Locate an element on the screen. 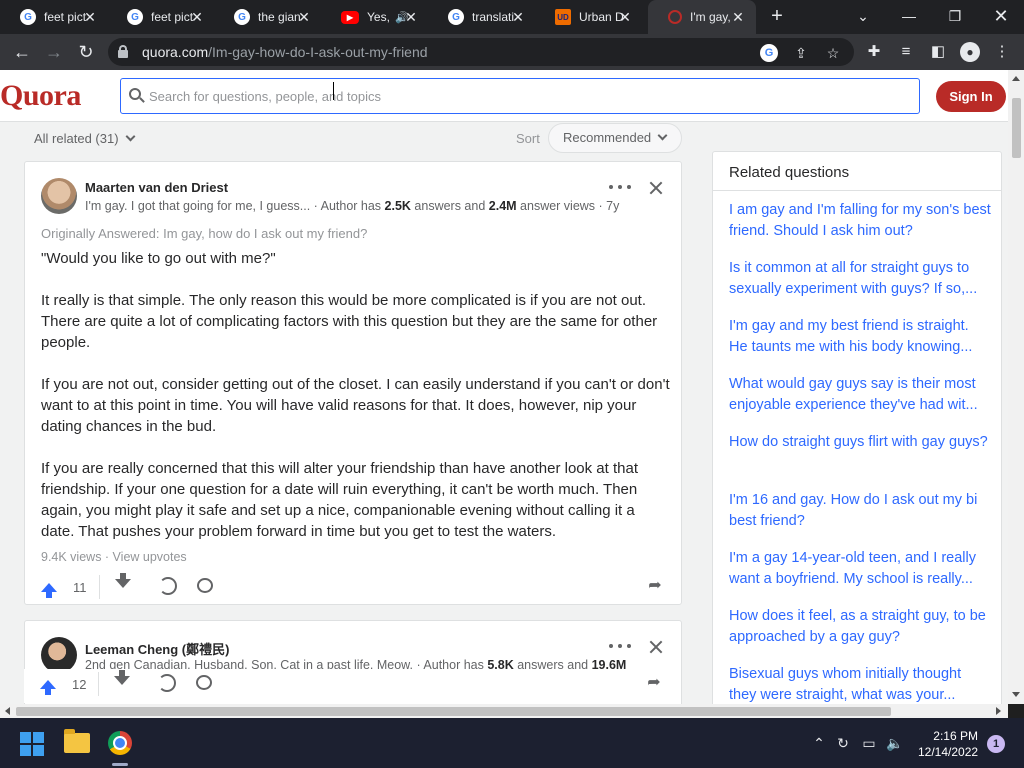 The image size is (1024, 768). lock-icon is located at coordinates (123, 51).